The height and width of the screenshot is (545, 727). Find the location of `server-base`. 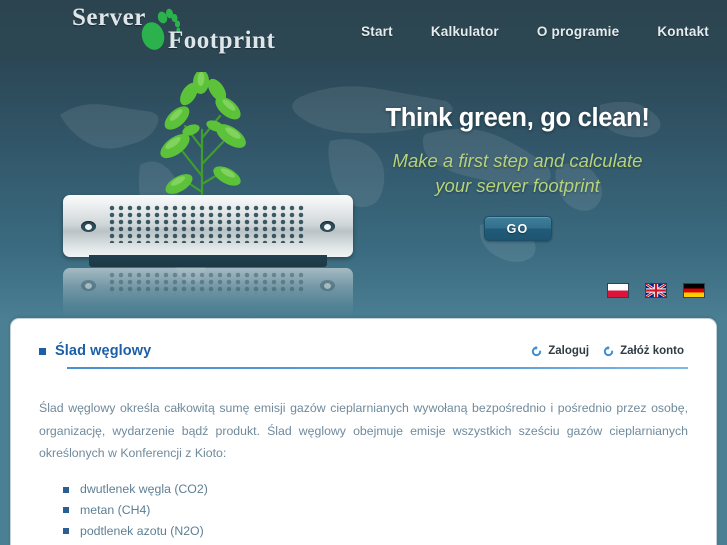

server-base is located at coordinates (208, 261).